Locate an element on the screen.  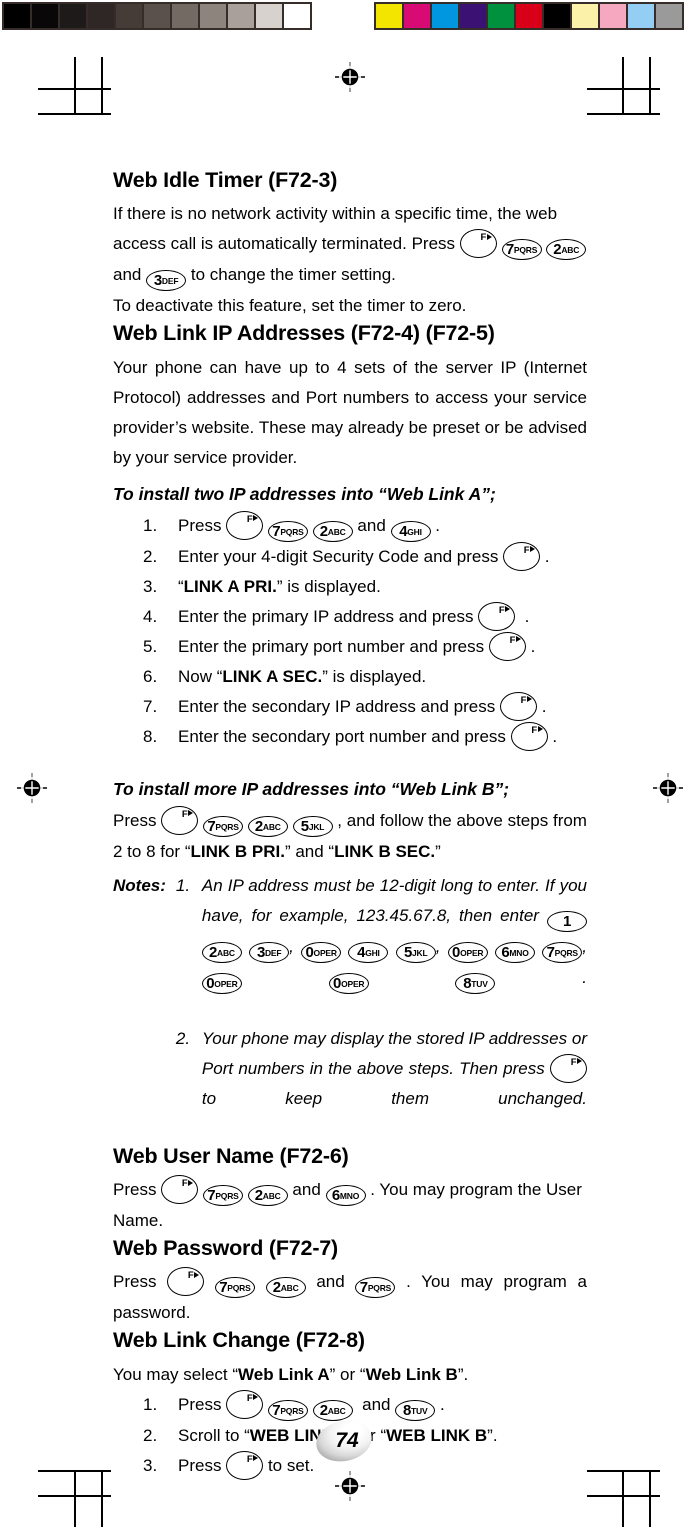
display-label: Web Link B is located at coordinates (411, 1374).